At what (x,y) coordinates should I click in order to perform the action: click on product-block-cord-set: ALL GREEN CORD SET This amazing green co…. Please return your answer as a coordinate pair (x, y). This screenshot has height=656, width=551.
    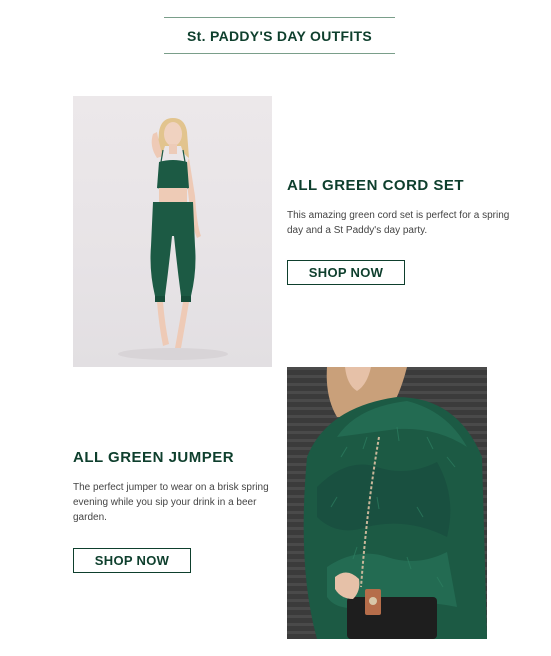
    Looking at the image, I should click on (402, 231).